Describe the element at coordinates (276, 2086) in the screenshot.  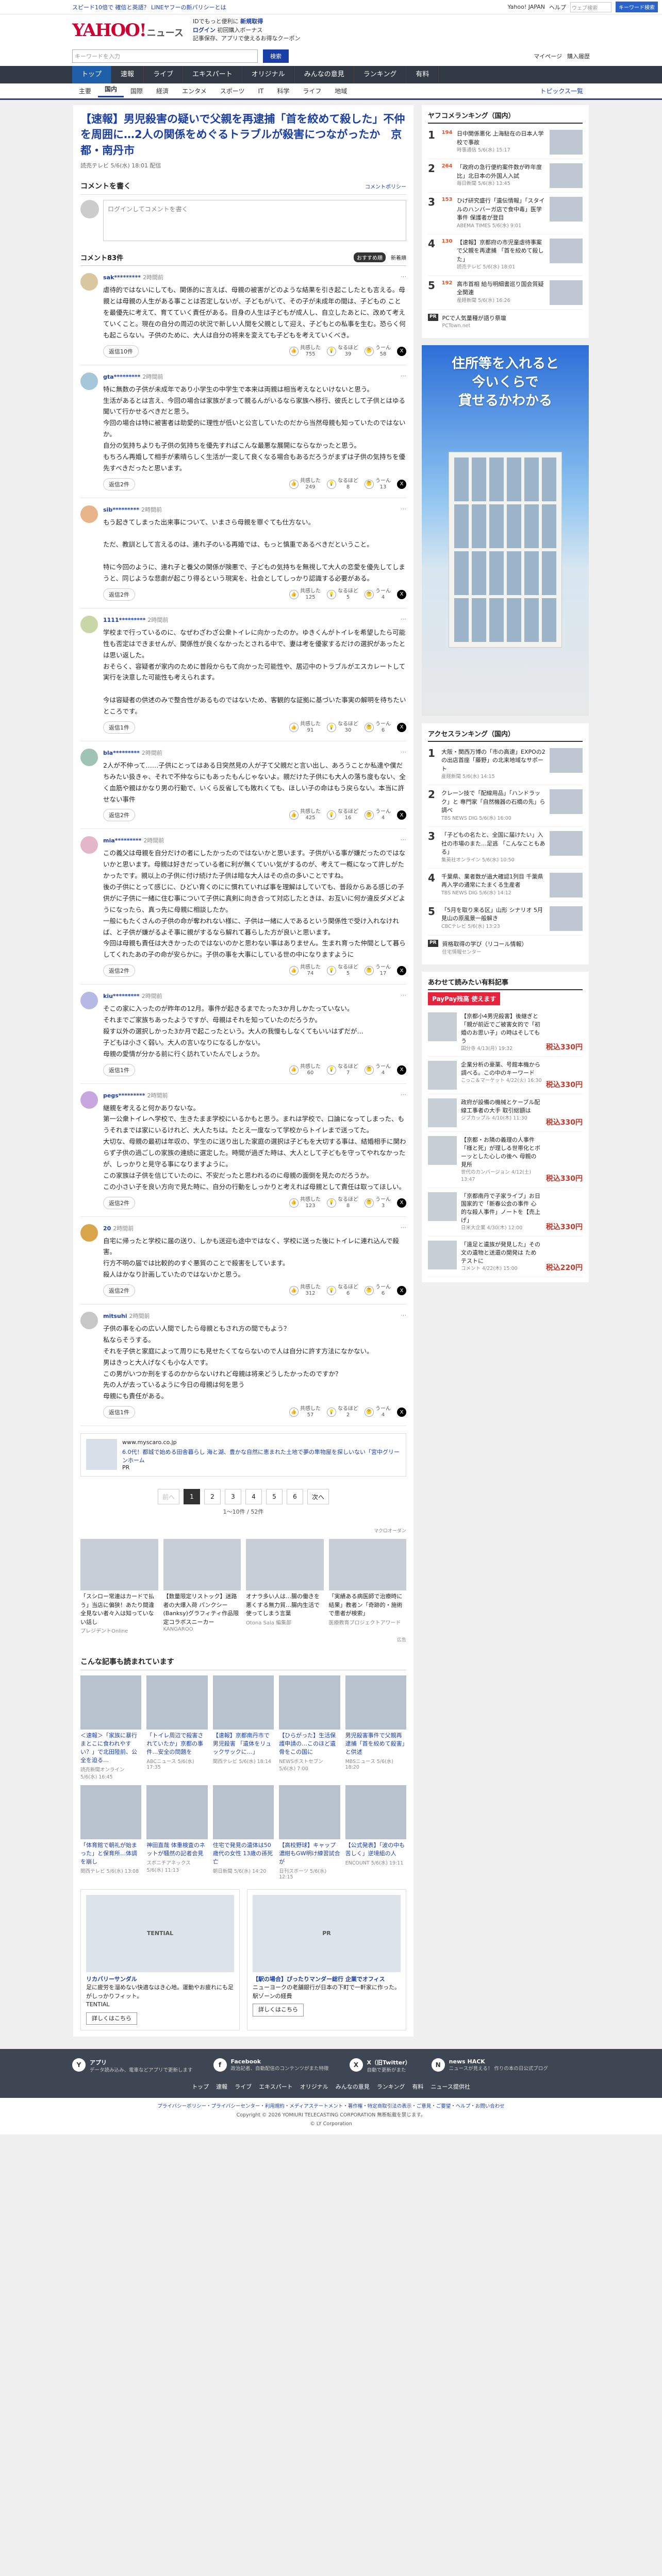
I see `footer-link: エキスパート` at that location.